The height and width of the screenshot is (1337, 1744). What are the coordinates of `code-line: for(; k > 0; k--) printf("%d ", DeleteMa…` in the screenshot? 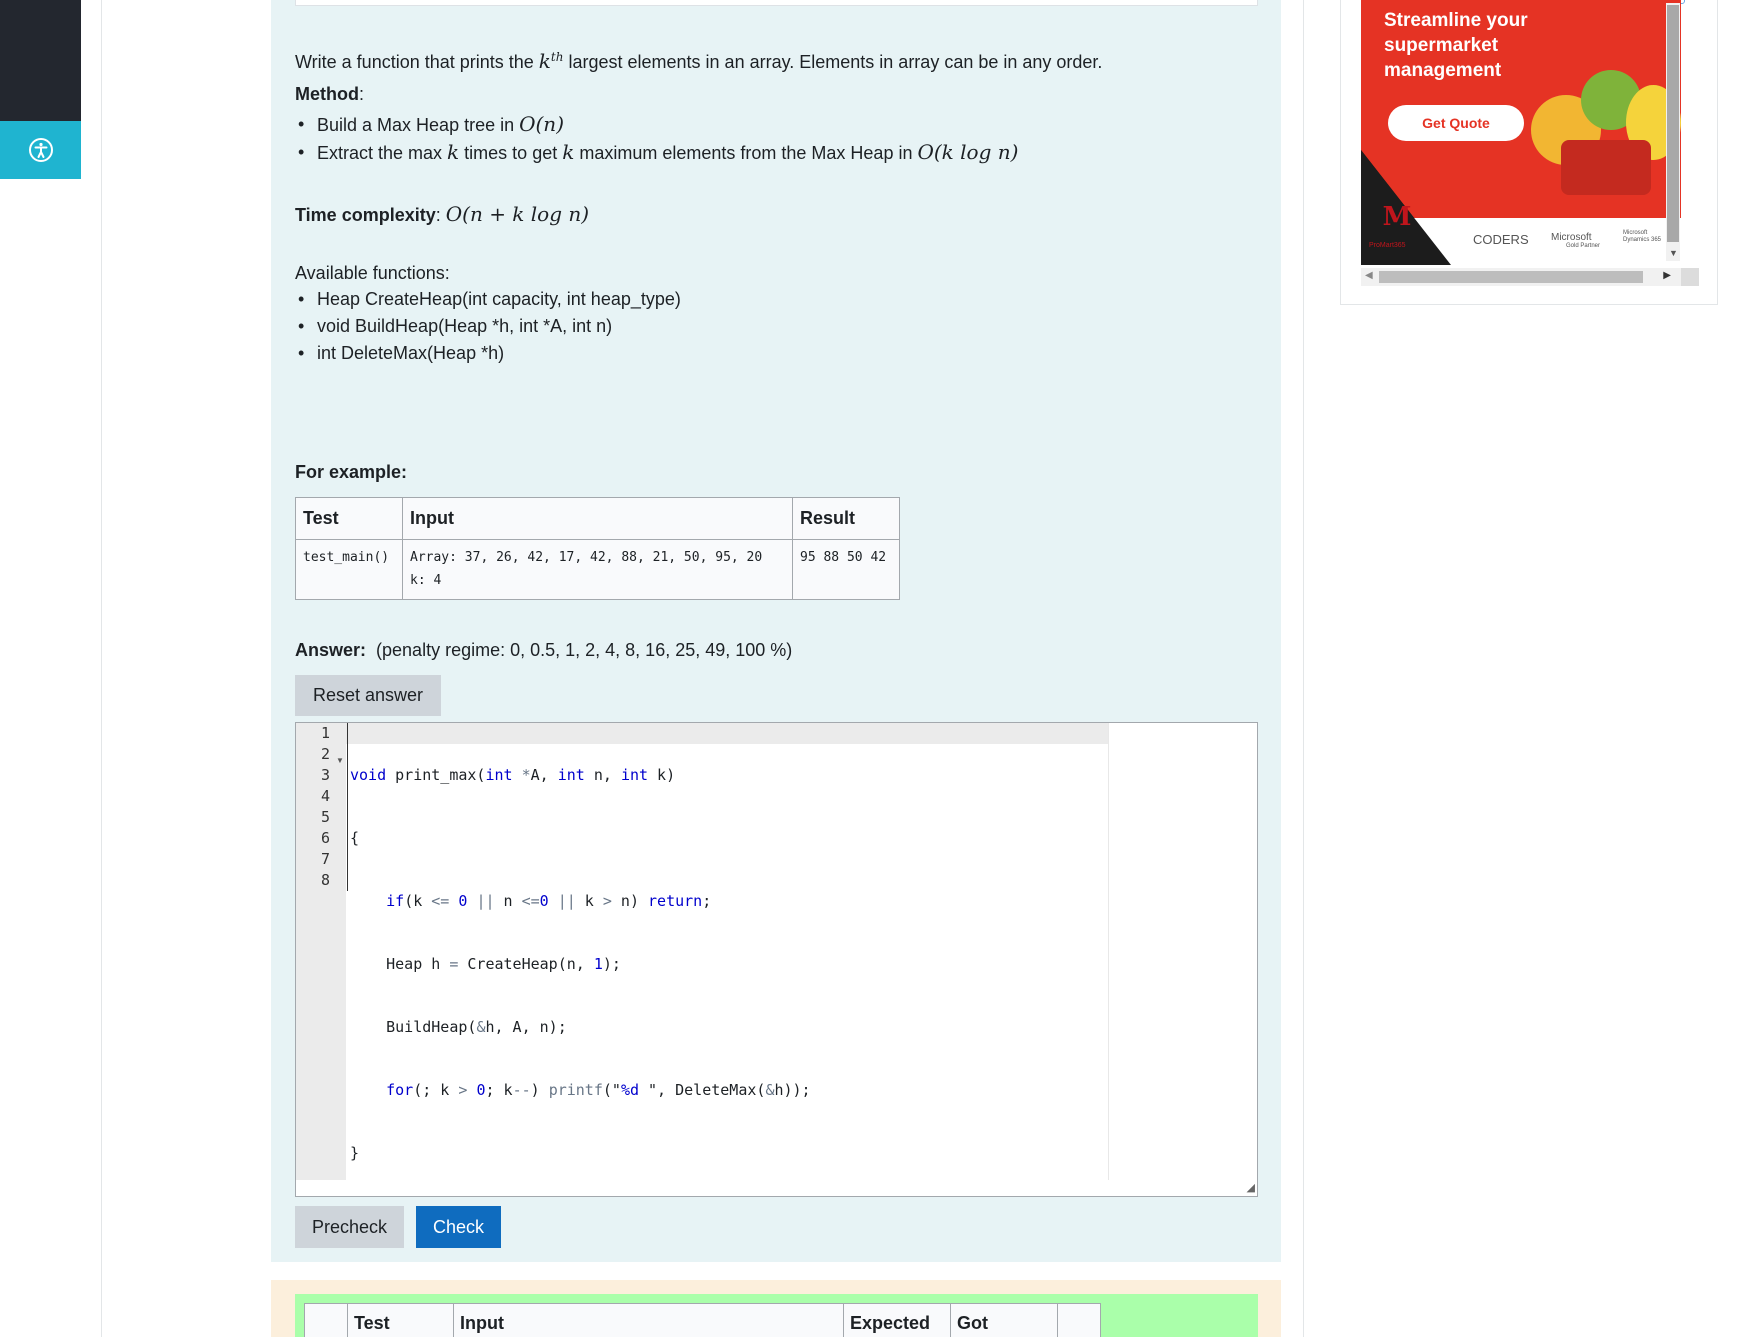 It's located at (598, 1090).